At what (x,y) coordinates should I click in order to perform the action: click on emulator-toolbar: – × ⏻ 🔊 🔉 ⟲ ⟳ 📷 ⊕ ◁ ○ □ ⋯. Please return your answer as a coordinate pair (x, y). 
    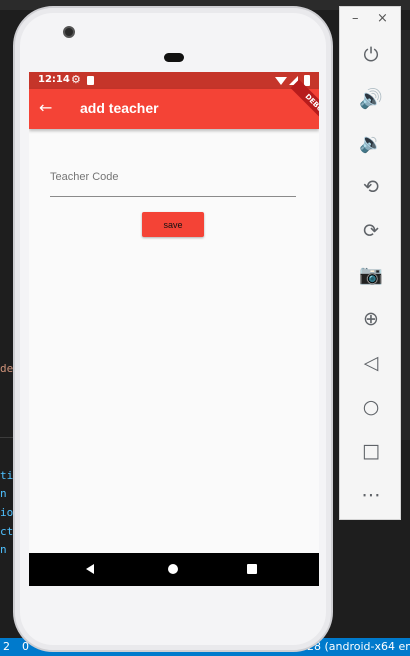
    Looking at the image, I should click on (370, 263).